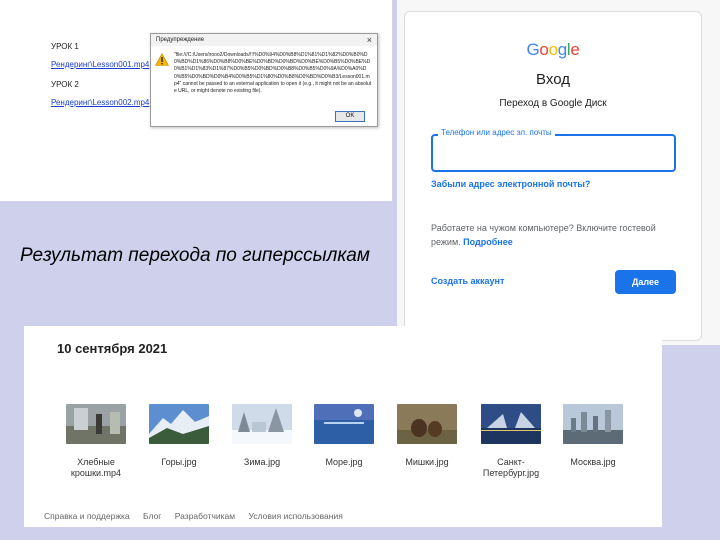 This screenshot has width=720, height=540. What do you see at coordinates (100, 102) in the screenshot?
I see `lesson2-link: Рендеринг\Lesson002.mp4` at bounding box center [100, 102].